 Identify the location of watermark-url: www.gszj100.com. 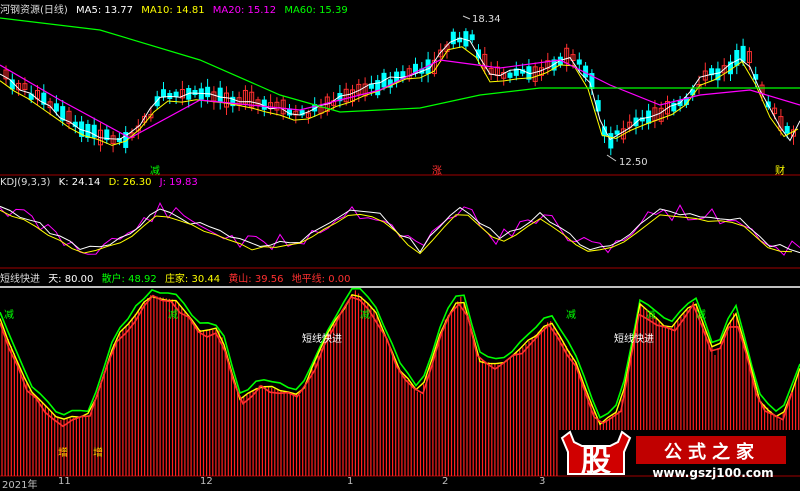
(713, 473).